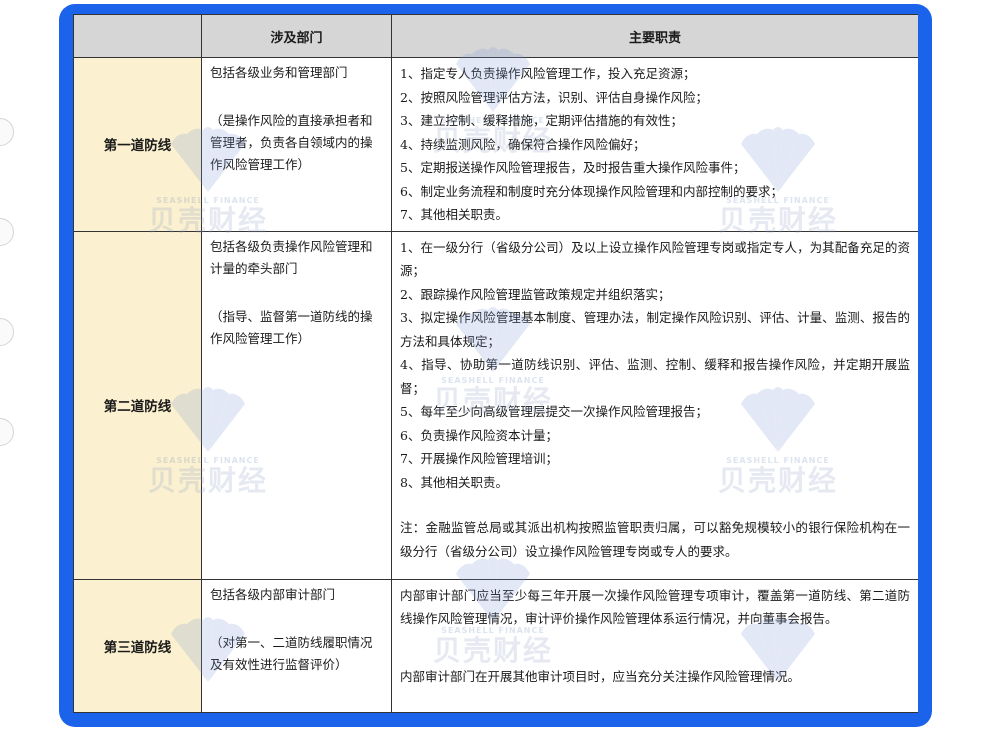 This screenshot has width=994, height=729. What do you see at coordinates (291, 142) in the screenshot?
I see `dept-note: （是操作风险的直接承担者和管理者，负责各自领域内的操作风险管理工作）` at bounding box center [291, 142].